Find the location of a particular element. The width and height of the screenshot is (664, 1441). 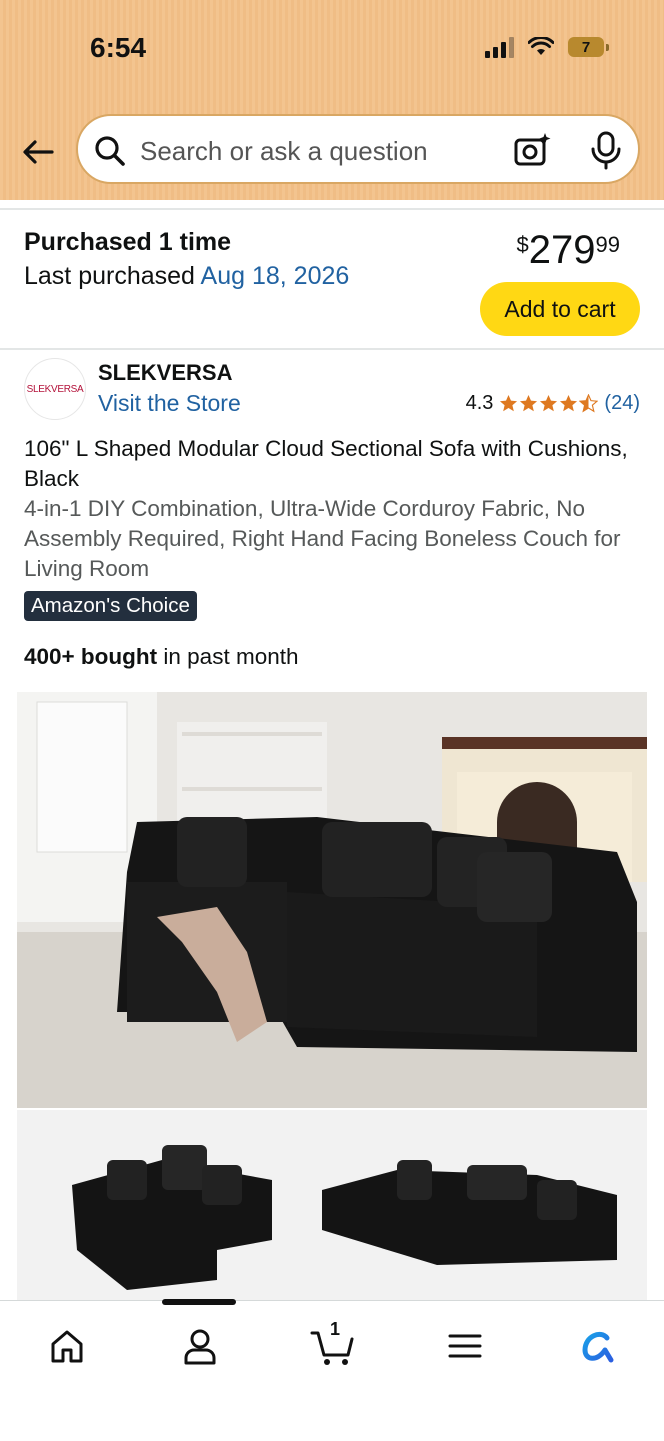

nav-rufus is located at coordinates (599, 1346).